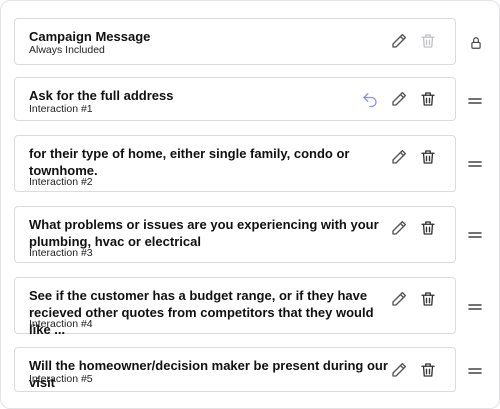 This screenshot has width=500, height=409. I want to click on undo-icon, so click(370, 100).